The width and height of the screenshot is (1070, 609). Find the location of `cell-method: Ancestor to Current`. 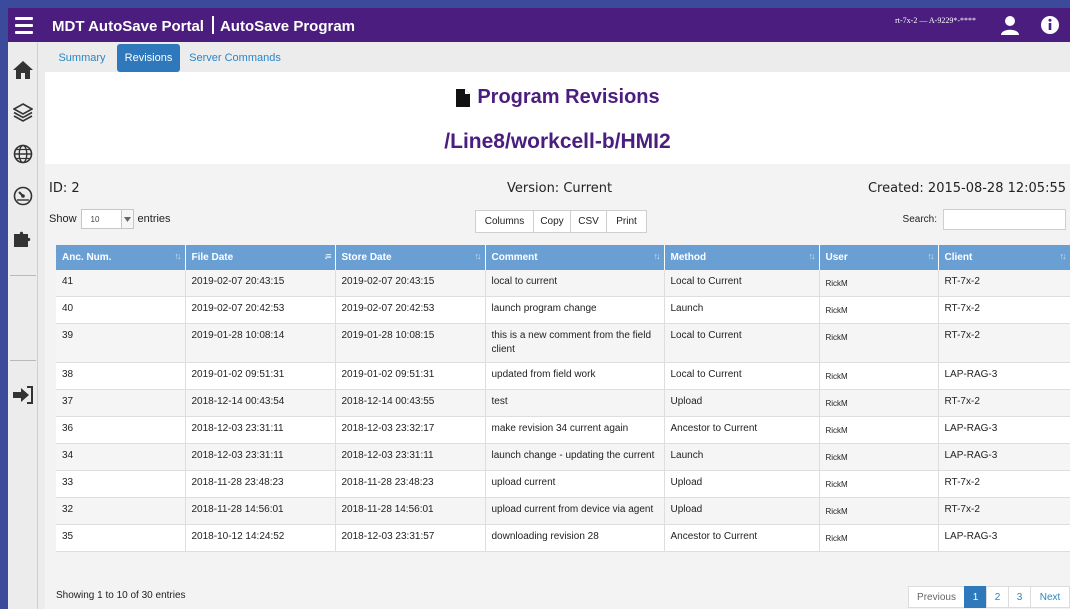

cell-method: Ancestor to Current is located at coordinates (742, 430).